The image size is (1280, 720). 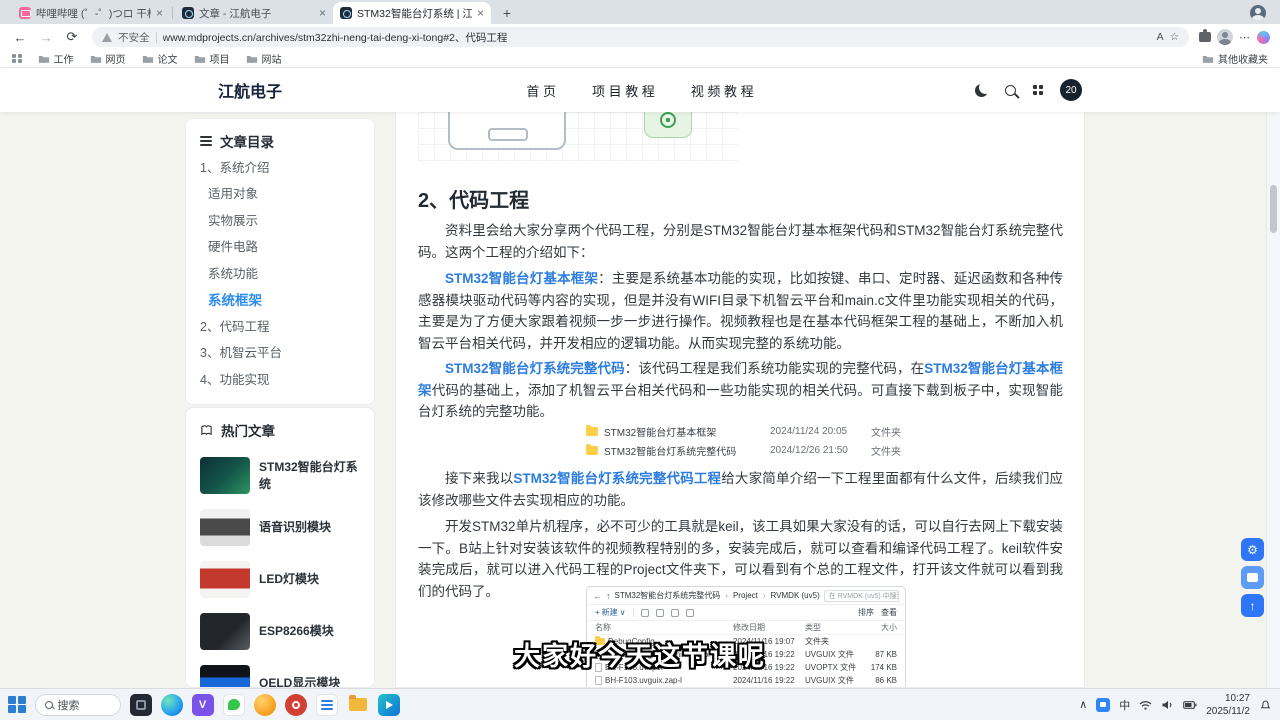 What do you see at coordinates (20, 37) in the screenshot?
I see `back-button: ←` at bounding box center [20, 37].